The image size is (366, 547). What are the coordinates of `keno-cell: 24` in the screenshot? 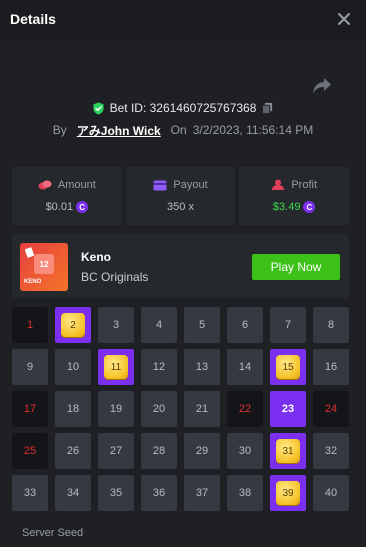 It's located at (331, 409).